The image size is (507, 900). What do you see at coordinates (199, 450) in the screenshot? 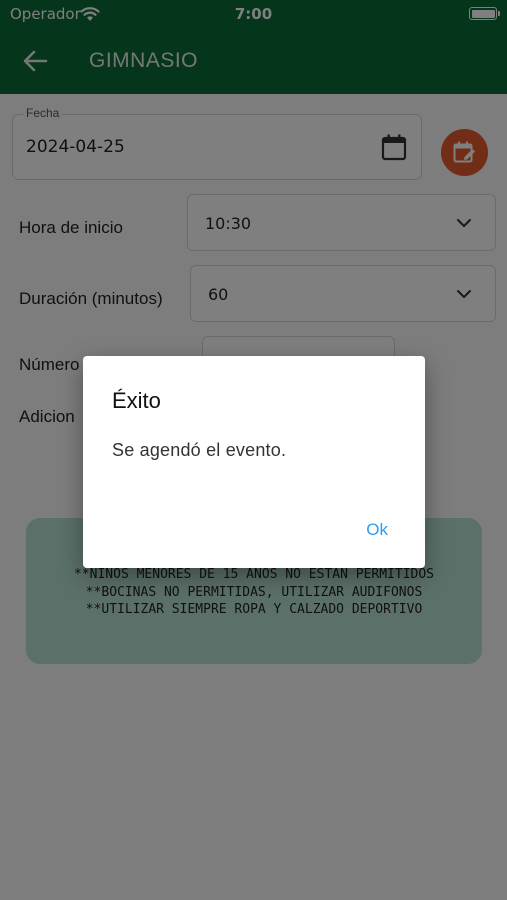
I see `dialog-message: Se agendó el evento.` at bounding box center [199, 450].